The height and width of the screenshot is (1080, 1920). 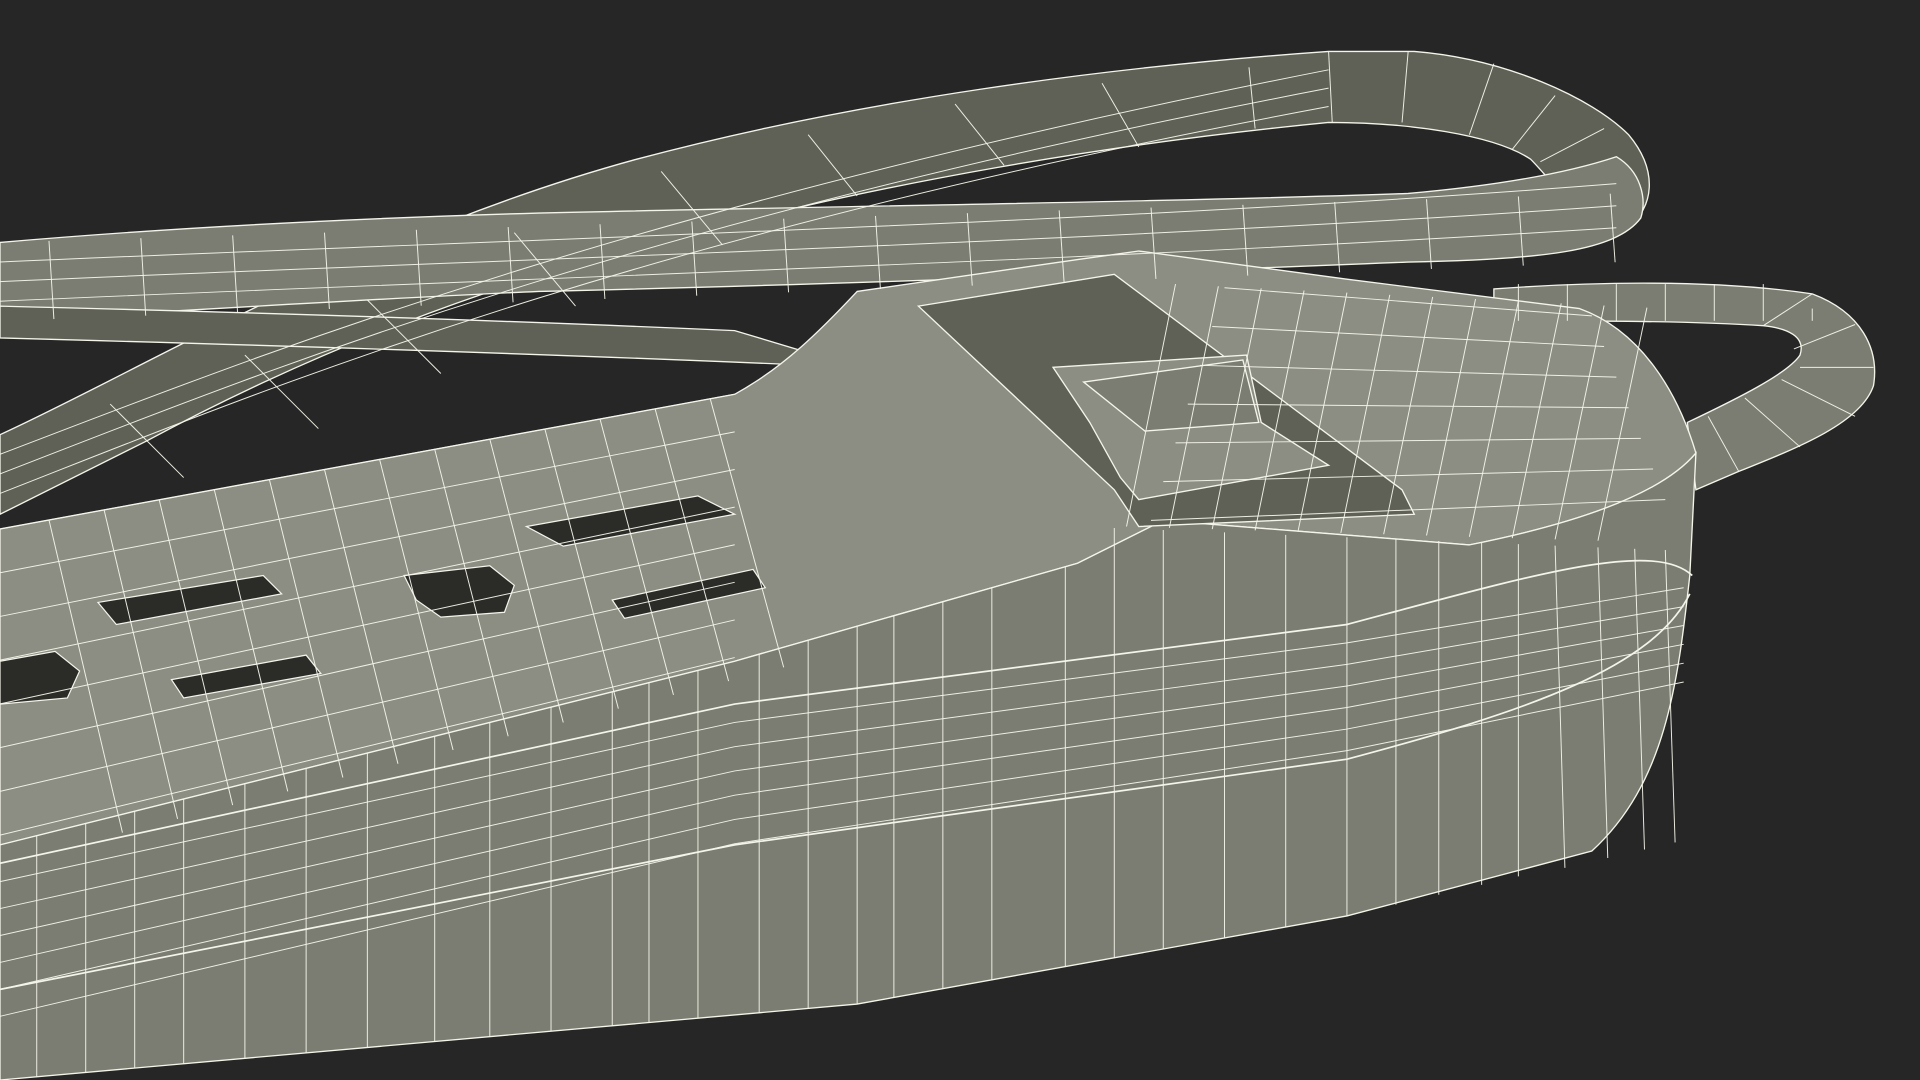 What do you see at coordinates (429, 337) in the screenshot?
I see `power-cord-lower-run` at bounding box center [429, 337].